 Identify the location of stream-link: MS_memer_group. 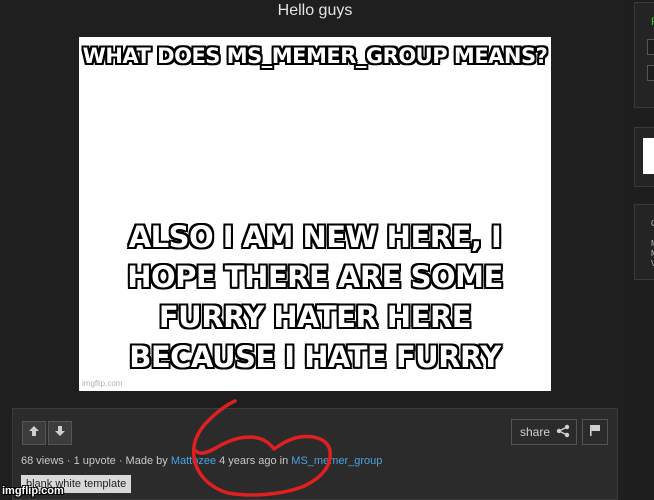
(336, 461).